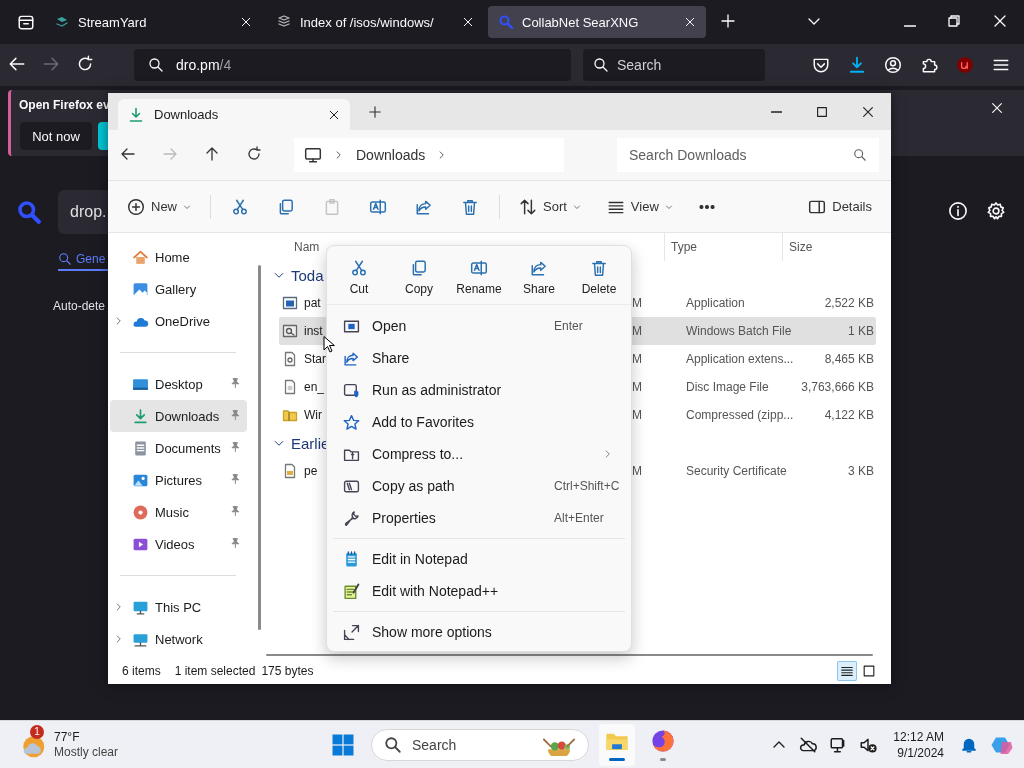  What do you see at coordinates (313, 331) in the screenshot?
I see `file-name: inst` at bounding box center [313, 331].